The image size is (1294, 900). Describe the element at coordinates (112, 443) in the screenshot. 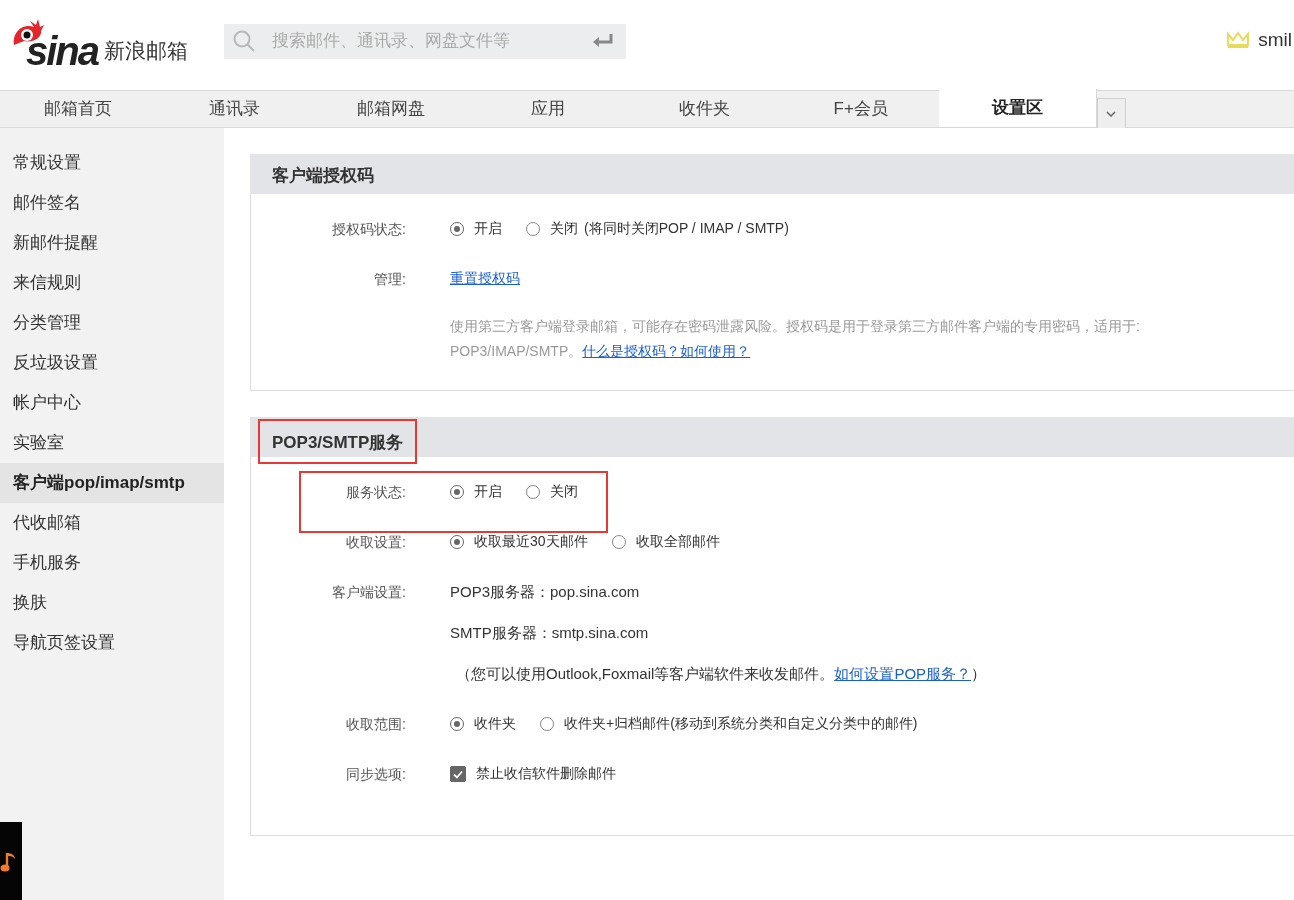

I see `sidebar-item: 实验室` at that location.